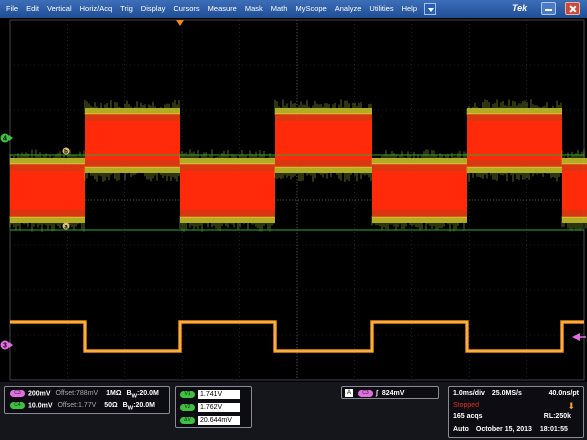 Image resolution: width=587 pixels, height=440 pixels. Describe the element at coordinates (376, 393) in the screenshot. I see `rising-edge-icon: ∫` at that location.